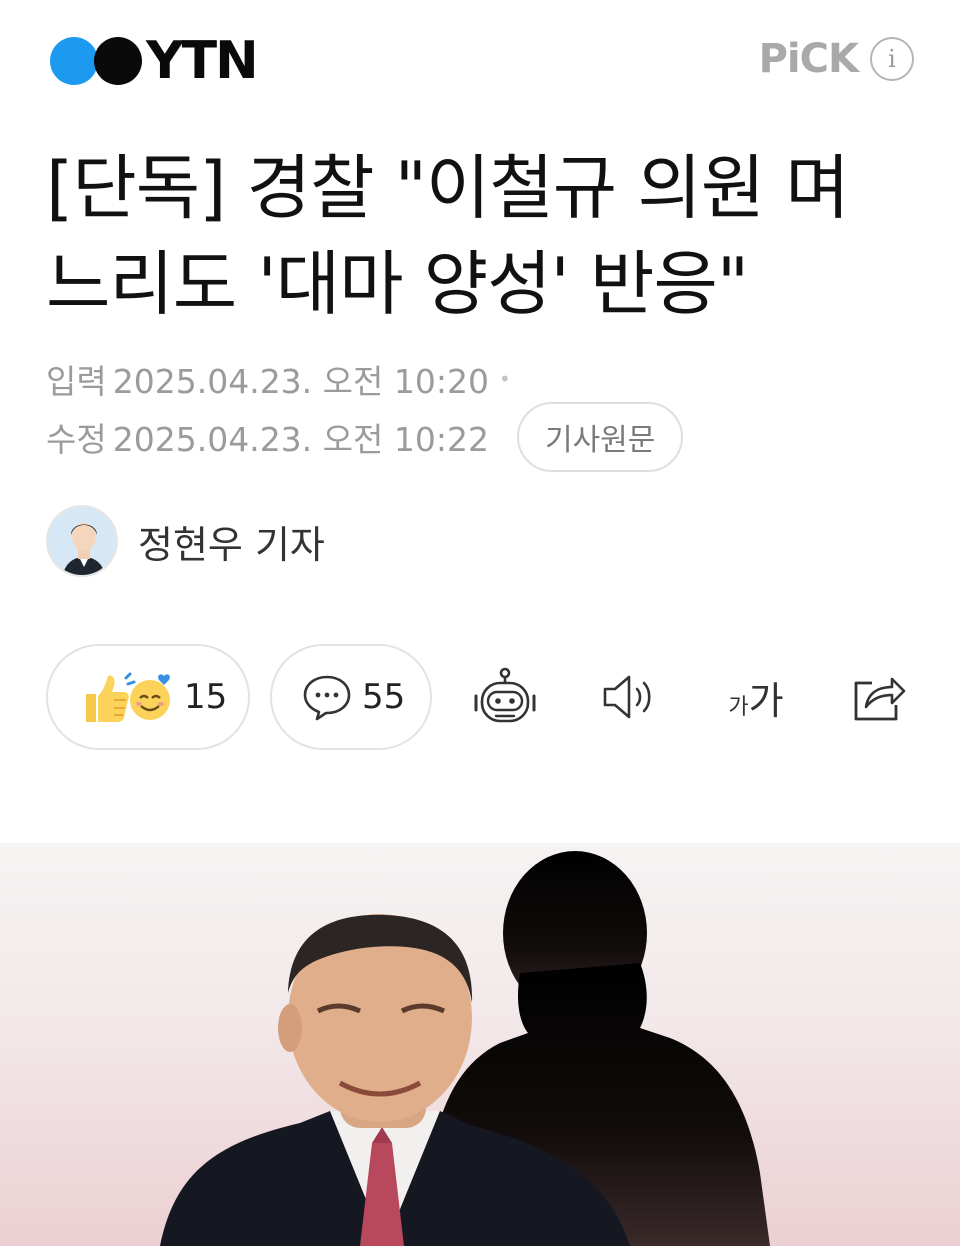 The height and width of the screenshot is (1246, 960). I want to click on share-button, so click(879, 697).